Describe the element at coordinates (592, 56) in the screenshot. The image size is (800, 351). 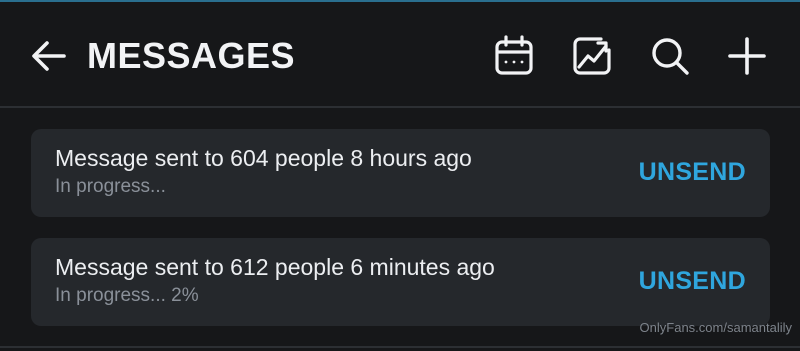
I see `image-chart-icon` at that location.